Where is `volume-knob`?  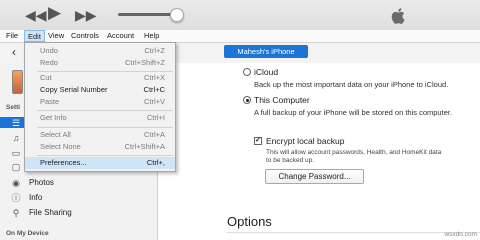
volume-knob is located at coordinates (177, 15).